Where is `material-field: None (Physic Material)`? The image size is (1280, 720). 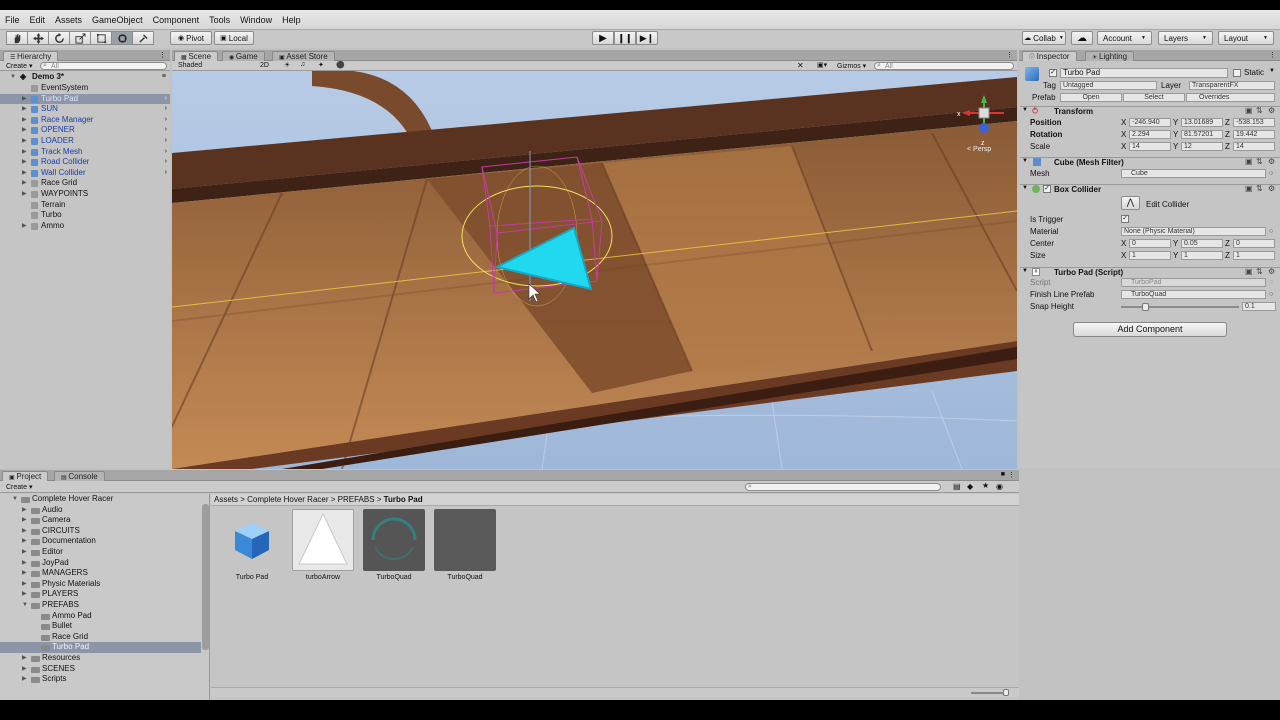 material-field: None (Physic Material) is located at coordinates (1193, 231).